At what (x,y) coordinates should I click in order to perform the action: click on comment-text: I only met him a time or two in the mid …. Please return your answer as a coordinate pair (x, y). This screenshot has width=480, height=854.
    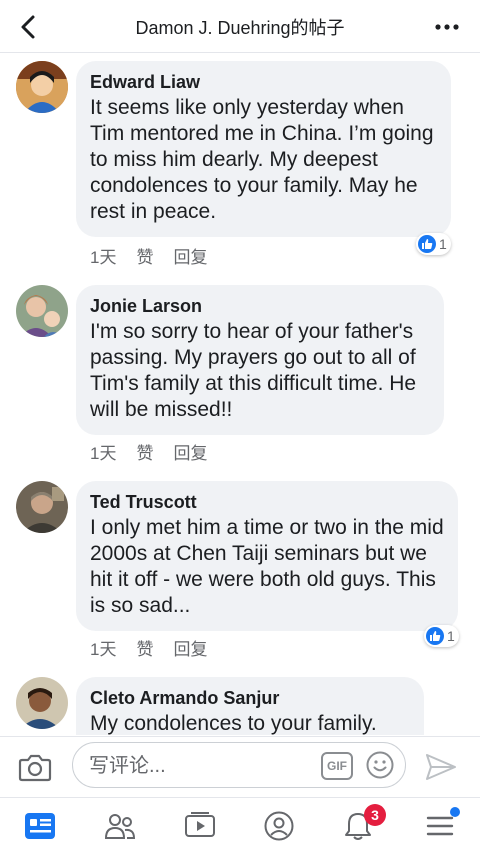
    Looking at the image, I should click on (267, 566).